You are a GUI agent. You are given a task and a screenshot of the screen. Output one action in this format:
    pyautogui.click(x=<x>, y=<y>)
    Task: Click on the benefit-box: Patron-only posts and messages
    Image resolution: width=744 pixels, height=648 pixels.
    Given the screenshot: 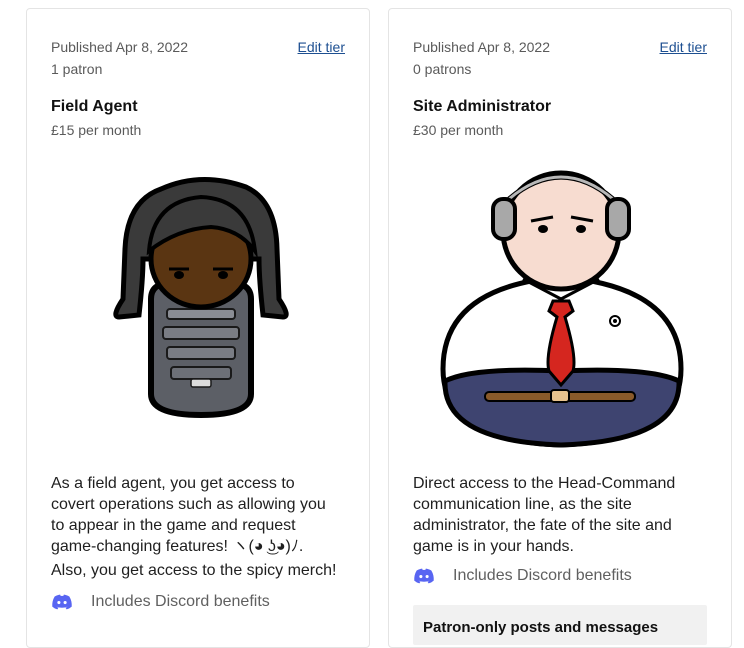 What is the action you would take?
    pyautogui.click(x=560, y=625)
    